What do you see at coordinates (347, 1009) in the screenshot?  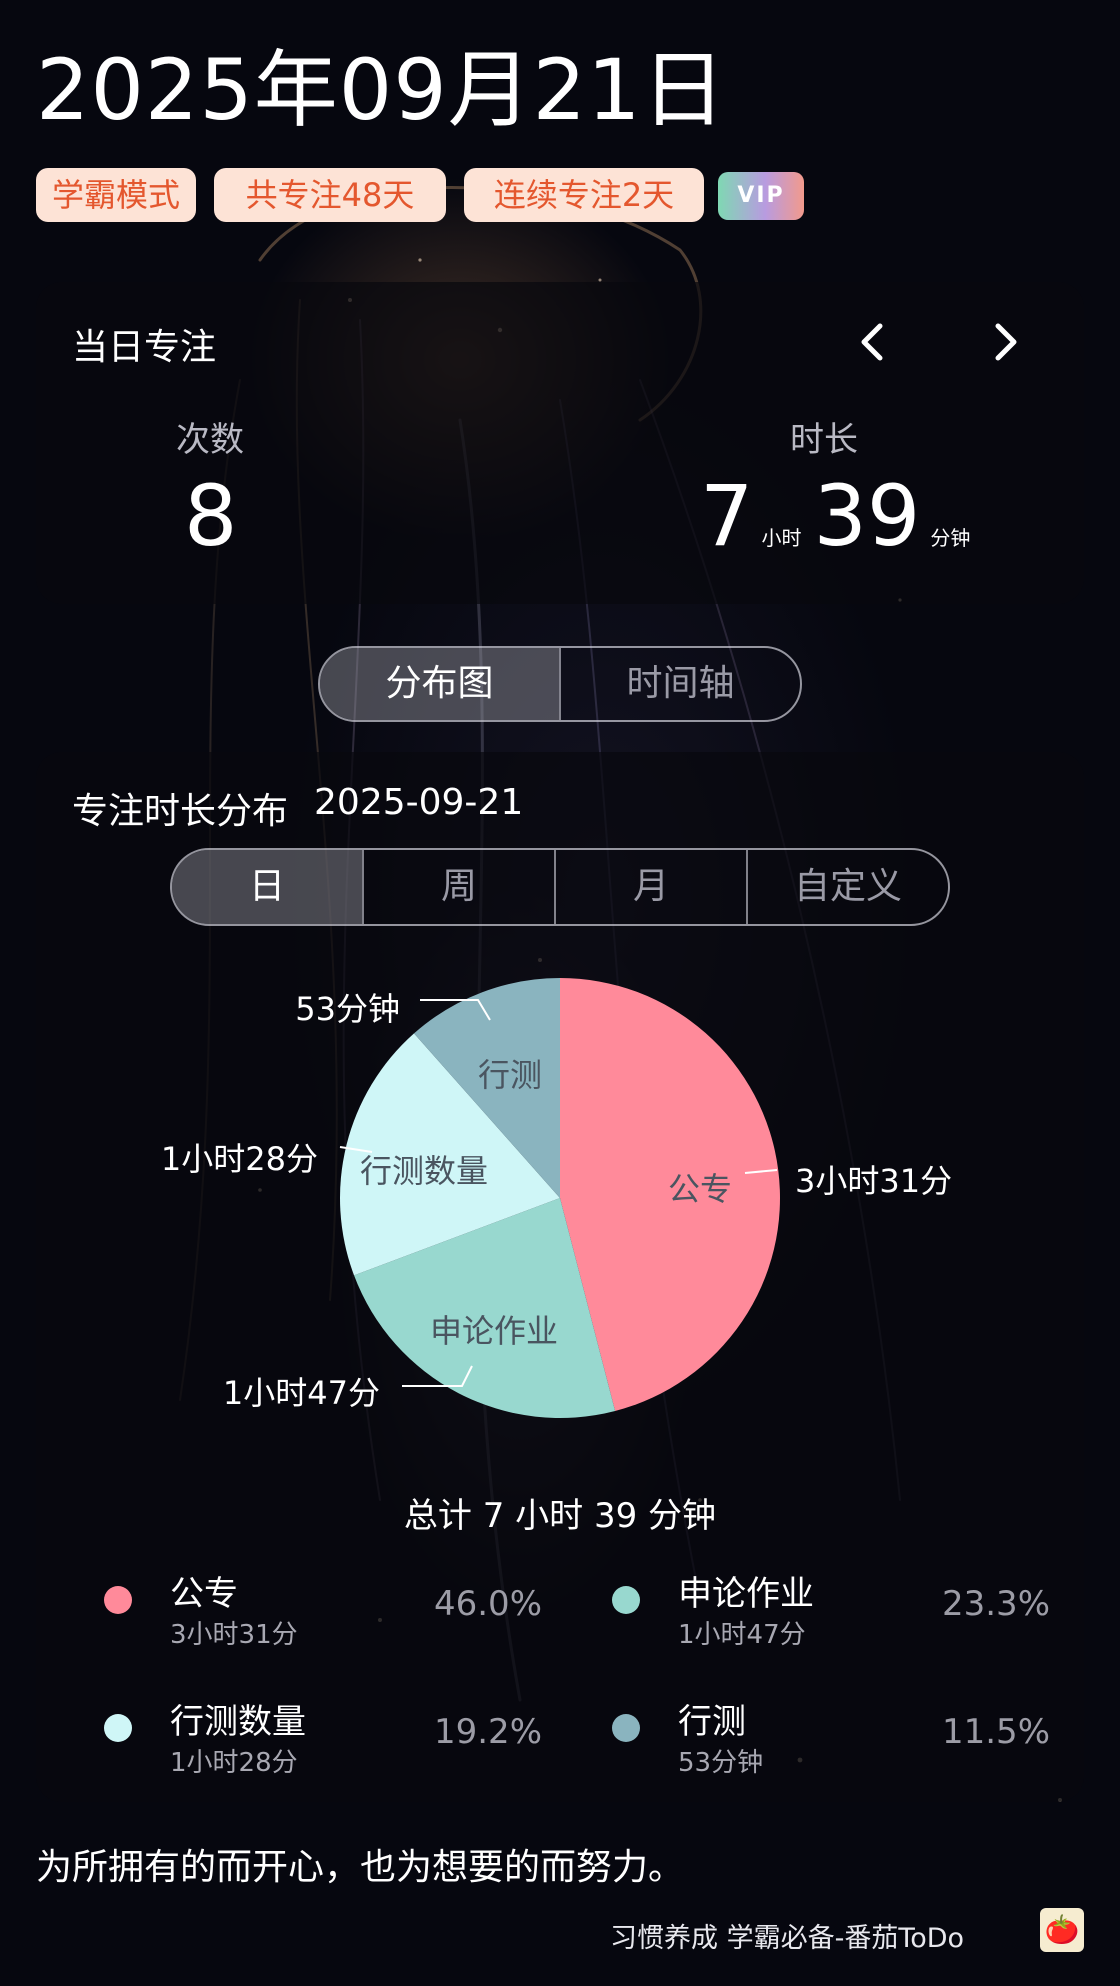 I see `pie-value-label-3: 53分钟` at bounding box center [347, 1009].